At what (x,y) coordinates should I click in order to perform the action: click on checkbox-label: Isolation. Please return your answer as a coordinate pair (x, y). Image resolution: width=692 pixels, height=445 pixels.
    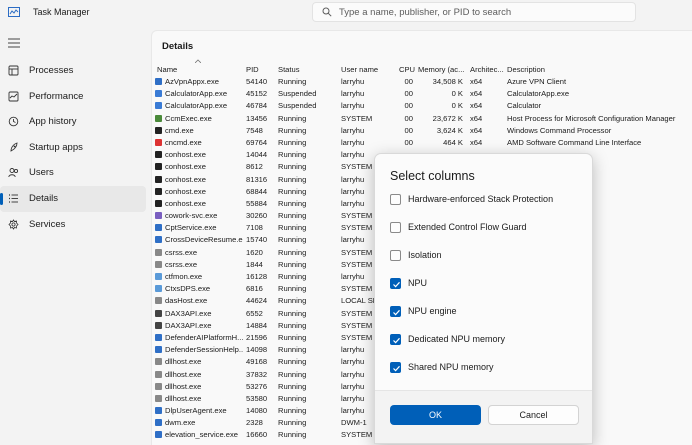
    Looking at the image, I should click on (425, 255).